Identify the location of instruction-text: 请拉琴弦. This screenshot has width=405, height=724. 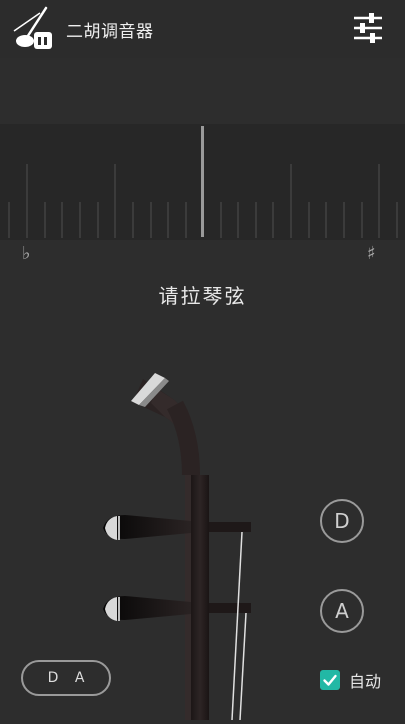
(202, 296).